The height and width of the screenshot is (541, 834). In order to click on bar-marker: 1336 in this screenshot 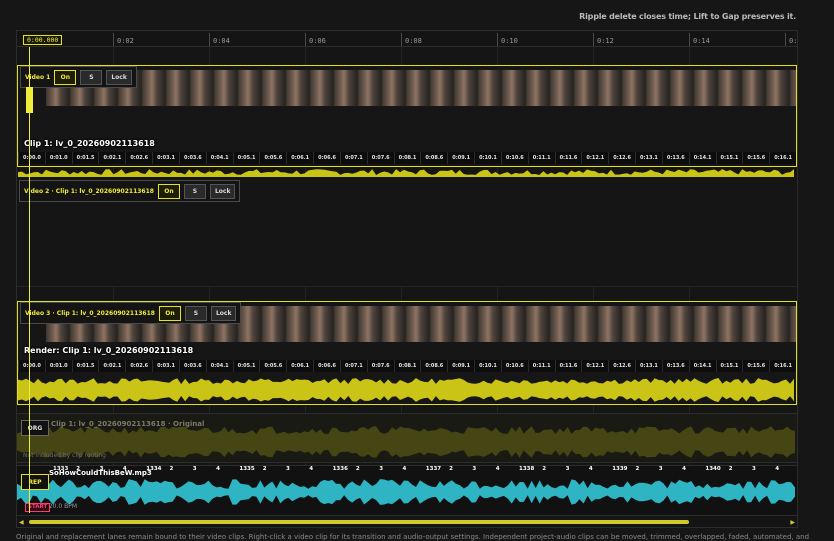, I will do `click(340, 469)`.